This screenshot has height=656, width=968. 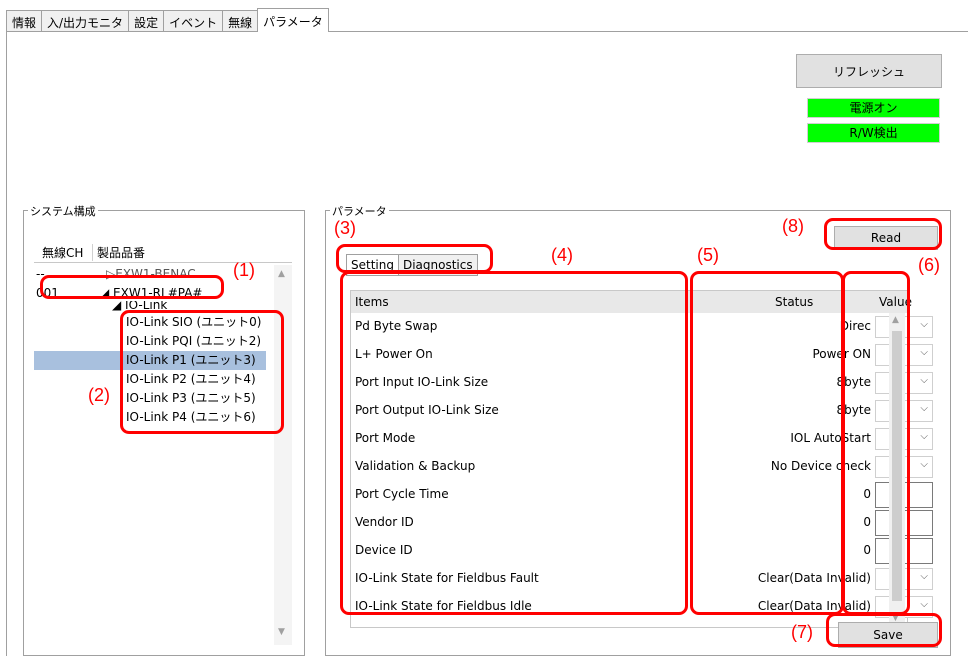 I want to click on callout-number-1: (1), so click(x=244, y=270).